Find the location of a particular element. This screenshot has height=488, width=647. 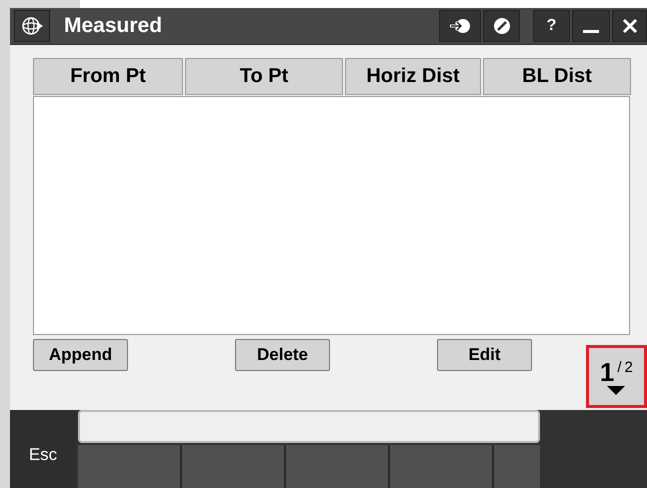

column-header: BL Dist is located at coordinates (557, 76).